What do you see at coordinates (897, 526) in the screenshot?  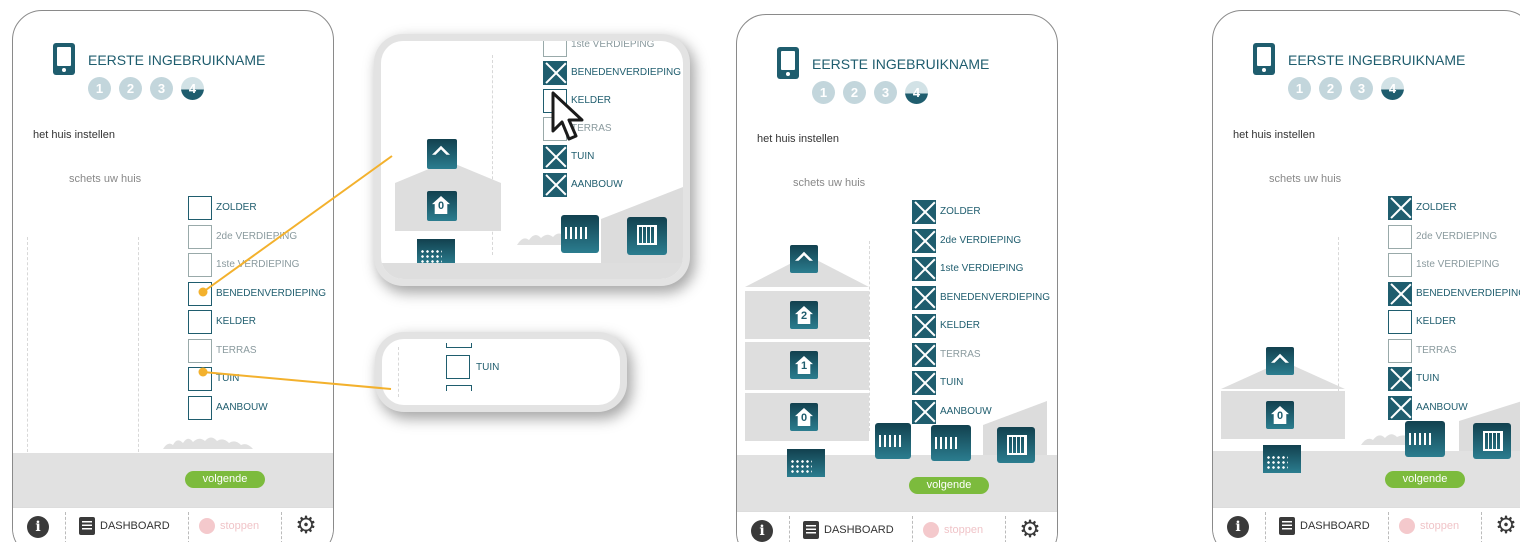 I see `bottom-bar: i DASHBOARD stoppen ⚙` at bounding box center [897, 526].